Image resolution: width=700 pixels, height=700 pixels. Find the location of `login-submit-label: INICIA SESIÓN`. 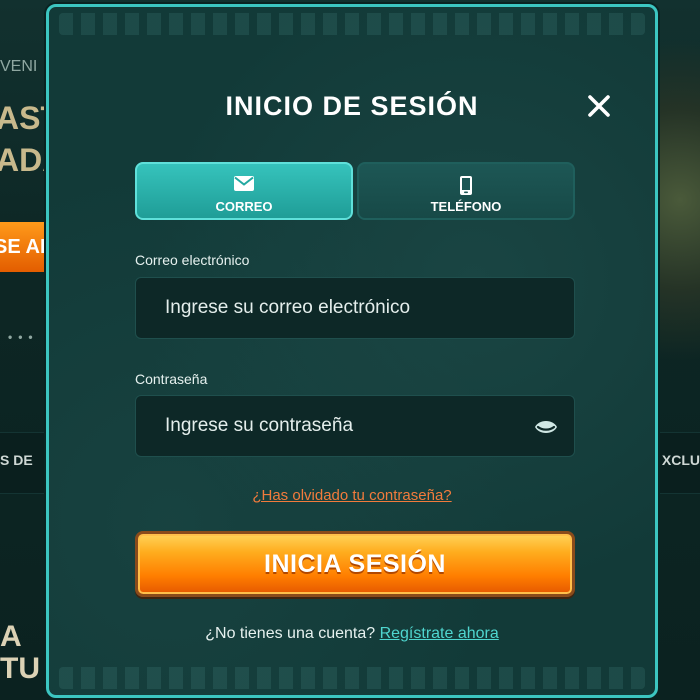

login-submit-label: INICIA SESIÓN is located at coordinates (355, 563).